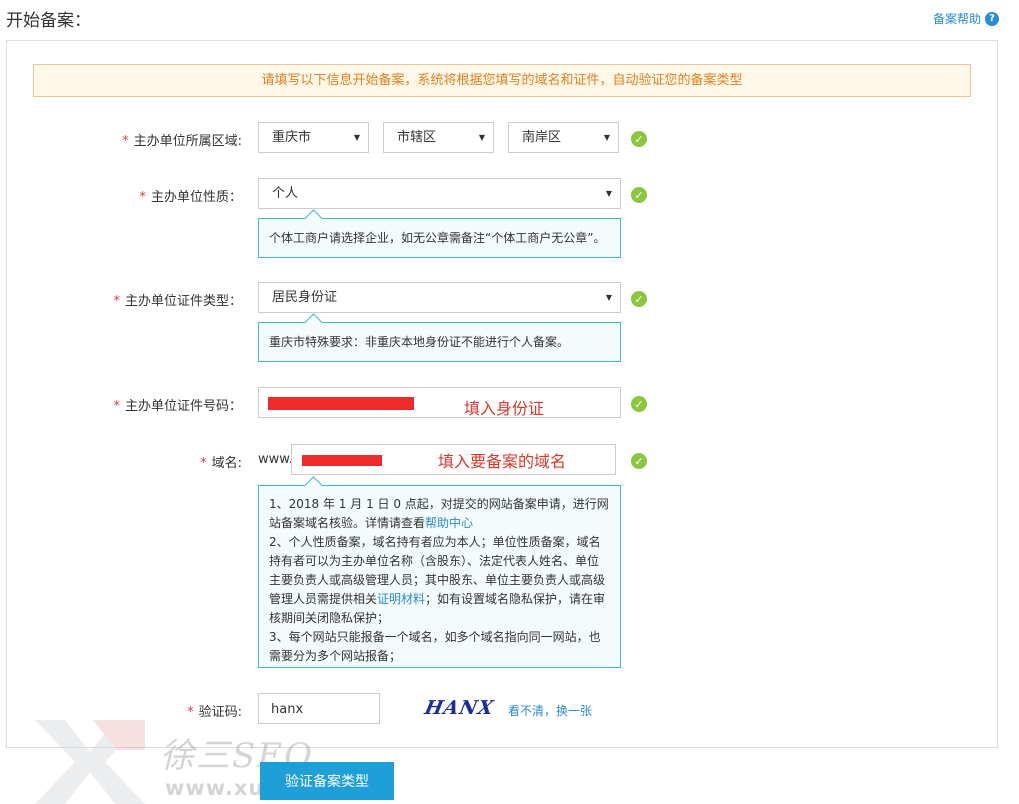  Describe the element at coordinates (419, 342) in the screenshot. I see `cert-type-tip-text: 重庆市特殊要求：非重庆本地身份证不能进行个人备案。` at that location.